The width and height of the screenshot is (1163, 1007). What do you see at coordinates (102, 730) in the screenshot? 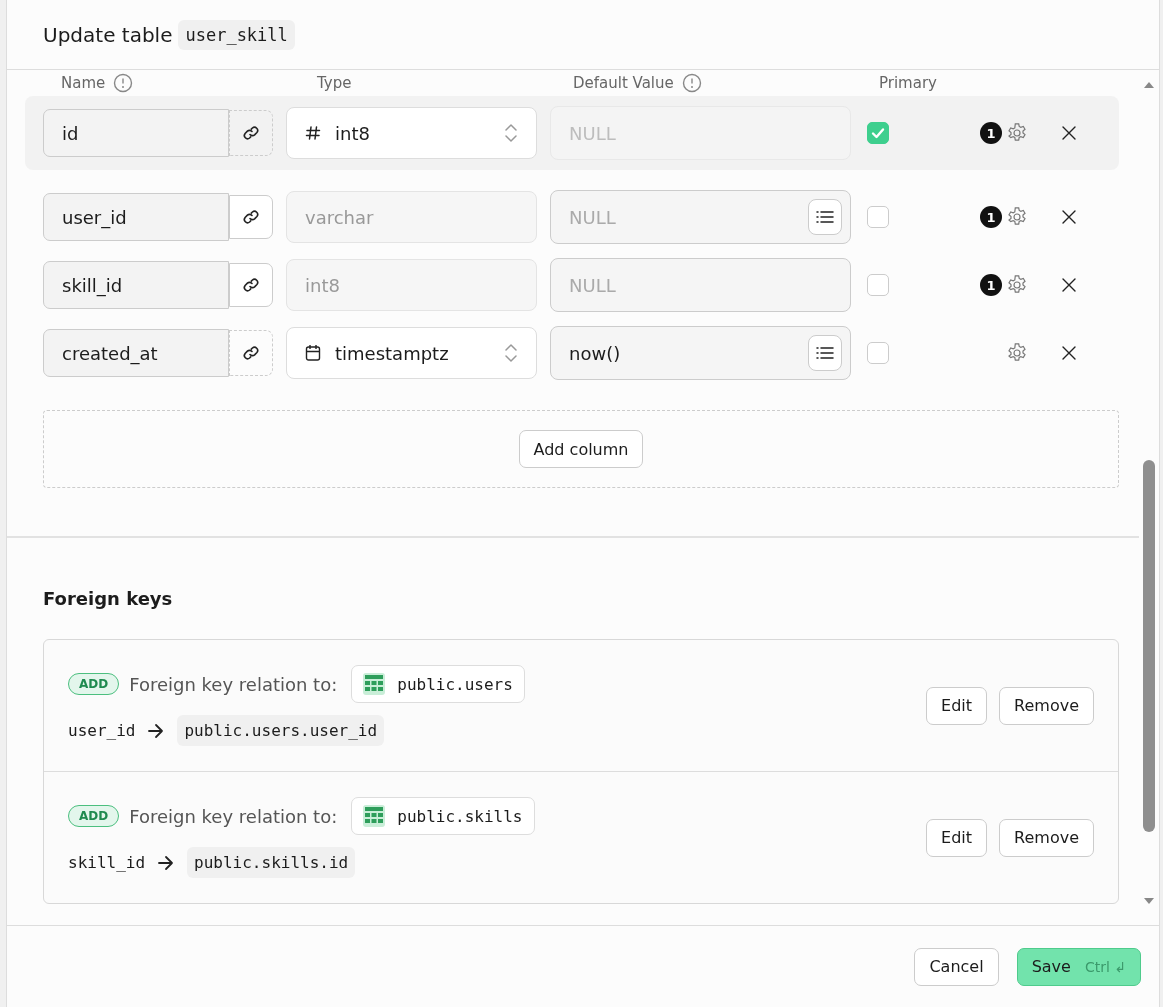
I see `source-column: user_id` at bounding box center [102, 730].